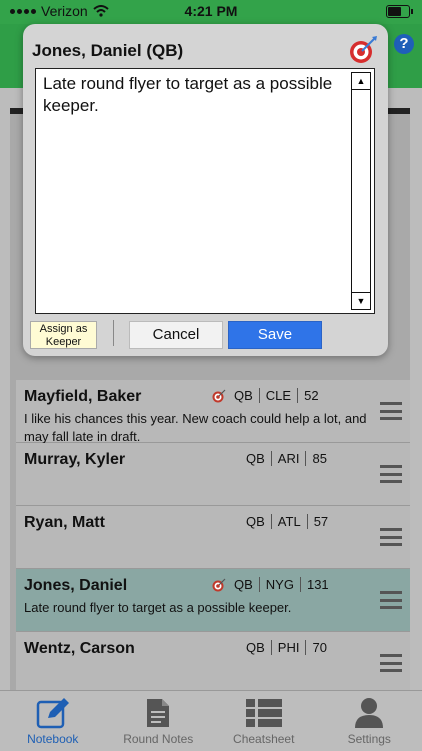 The height and width of the screenshot is (751, 422). I want to click on scroll-down-arrow-icon: ▼, so click(361, 300).